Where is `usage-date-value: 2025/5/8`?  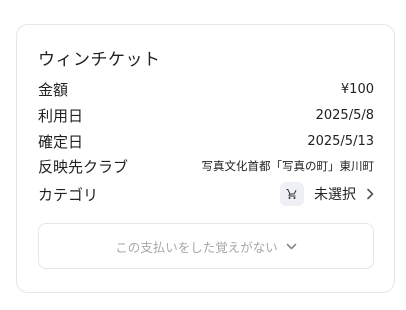
usage-date-value: 2025/5/8 is located at coordinates (344, 115).